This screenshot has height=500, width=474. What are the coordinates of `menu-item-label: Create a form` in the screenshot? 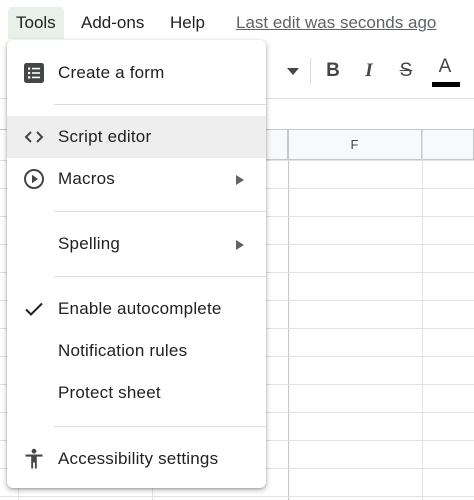 It's located at (111, 72).